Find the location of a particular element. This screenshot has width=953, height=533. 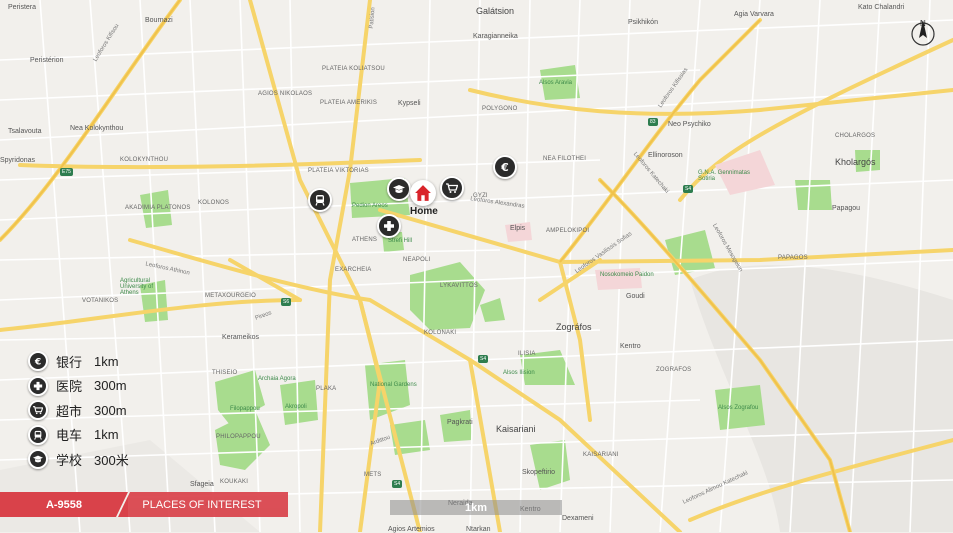

place-label: Neo Psychiko is located at coordinates (689, 124).